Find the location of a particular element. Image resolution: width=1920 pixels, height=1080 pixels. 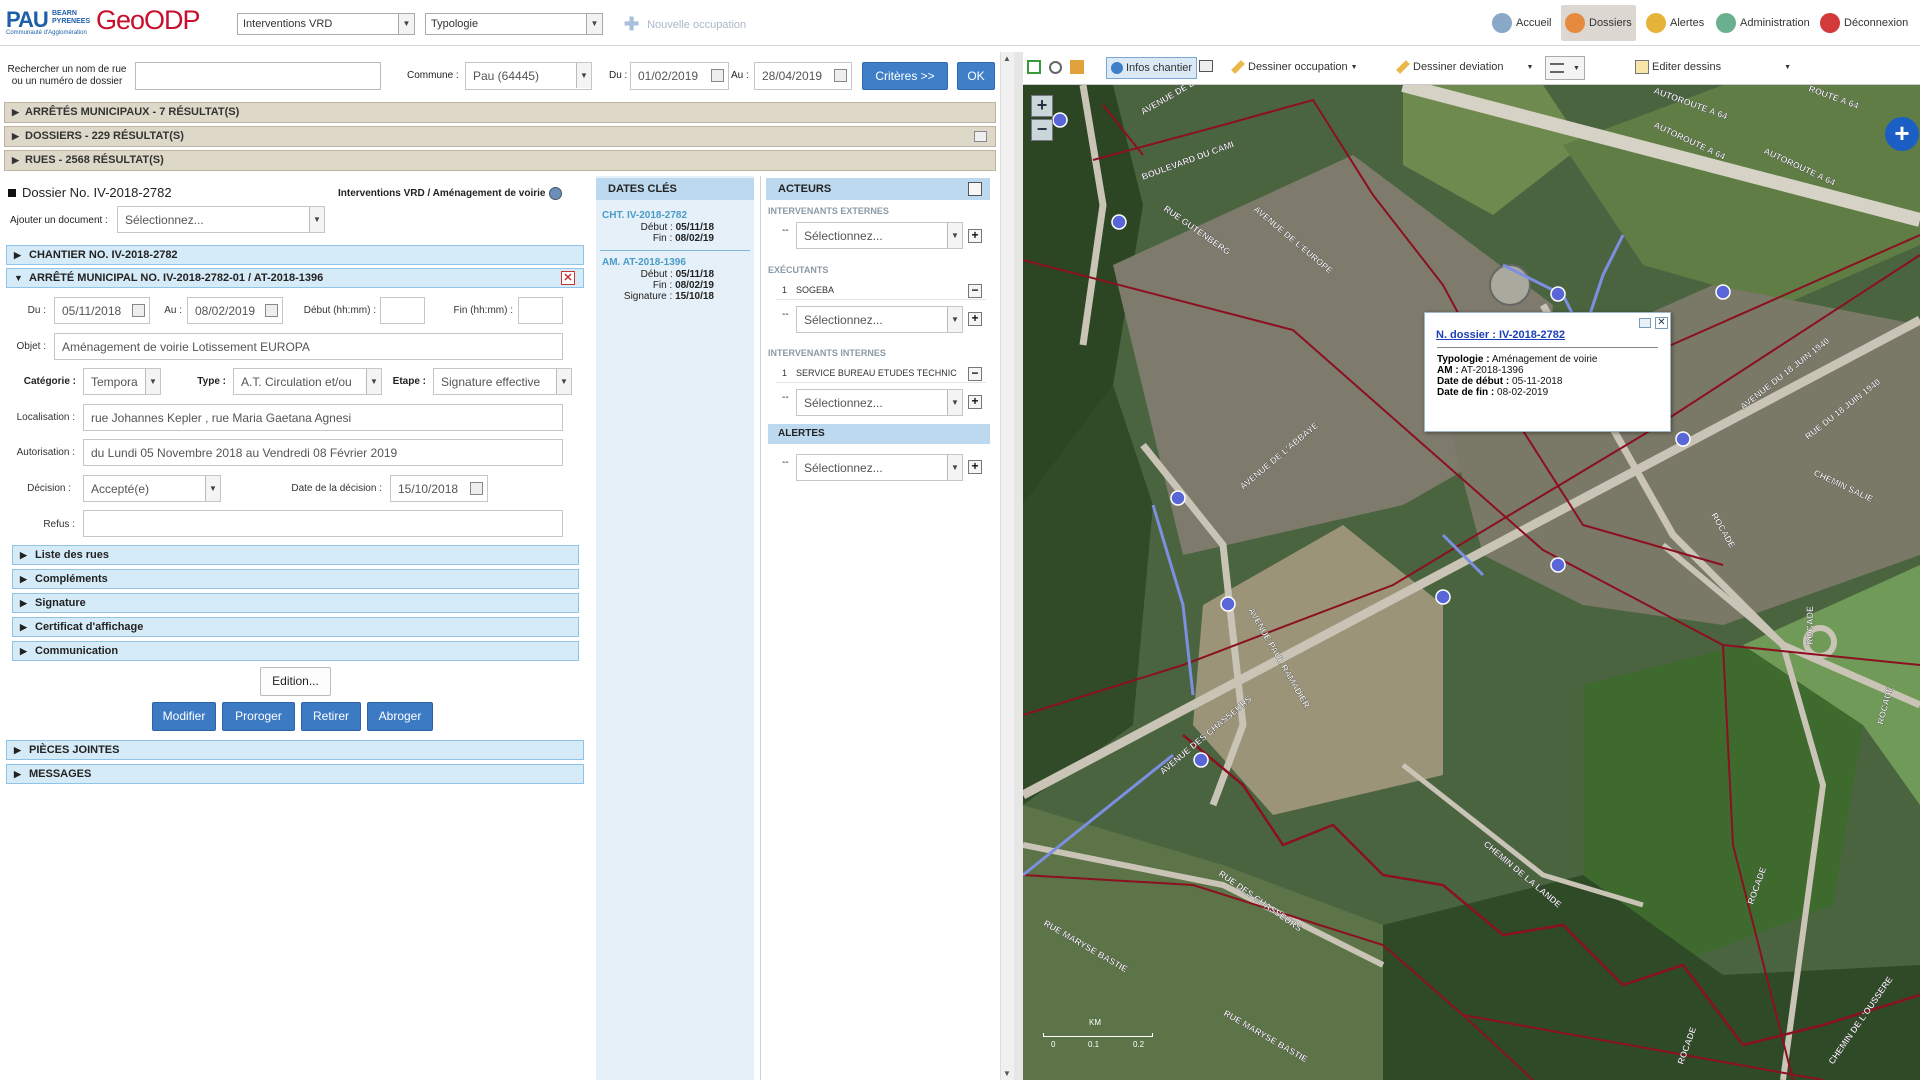

editer-dessins-button: Editer dessins ▼ is located at coordinates (1713, 67).